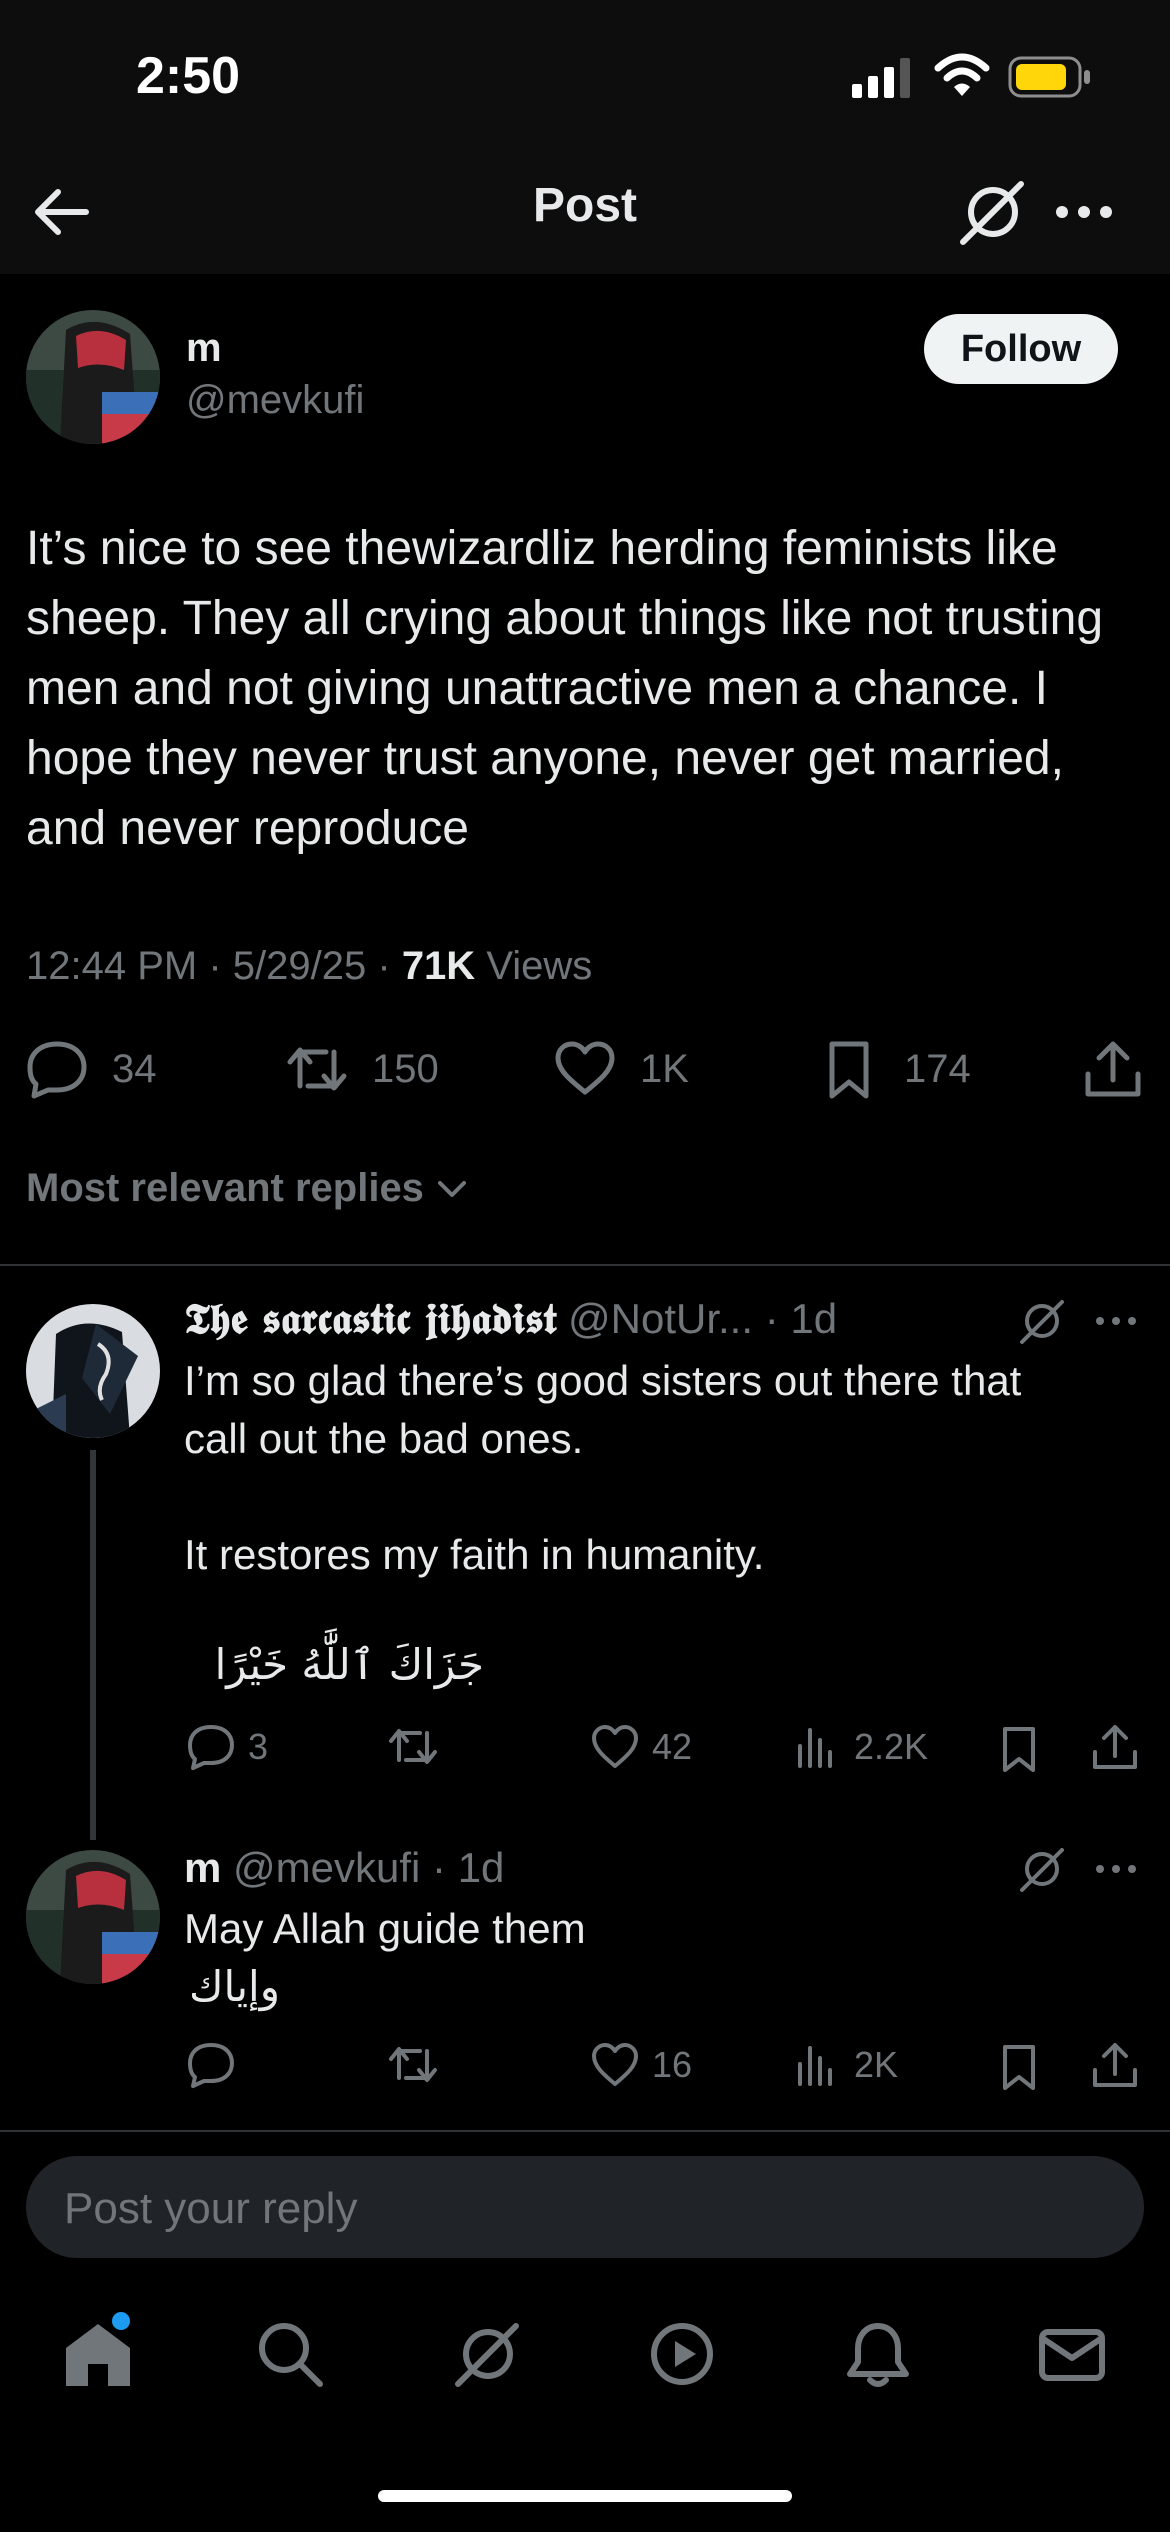 This screenshot has width=1170, height=2532. What do you see at coordinates (894, 1069) in the screenshot?
I see `bookmark-button: 174` at bounding box center [894, 1069].